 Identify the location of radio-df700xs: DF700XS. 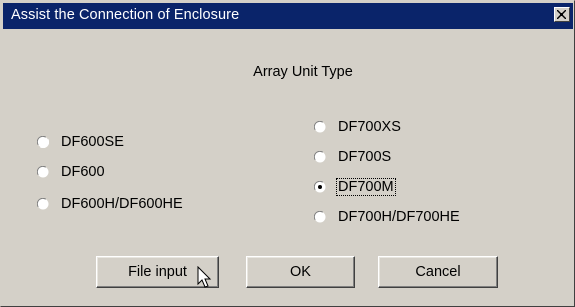
(358, 127).